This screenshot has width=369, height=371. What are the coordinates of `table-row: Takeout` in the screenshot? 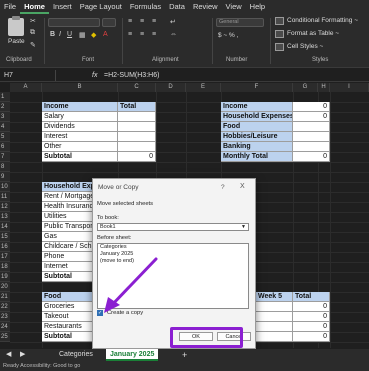 It's located at (70, 317).